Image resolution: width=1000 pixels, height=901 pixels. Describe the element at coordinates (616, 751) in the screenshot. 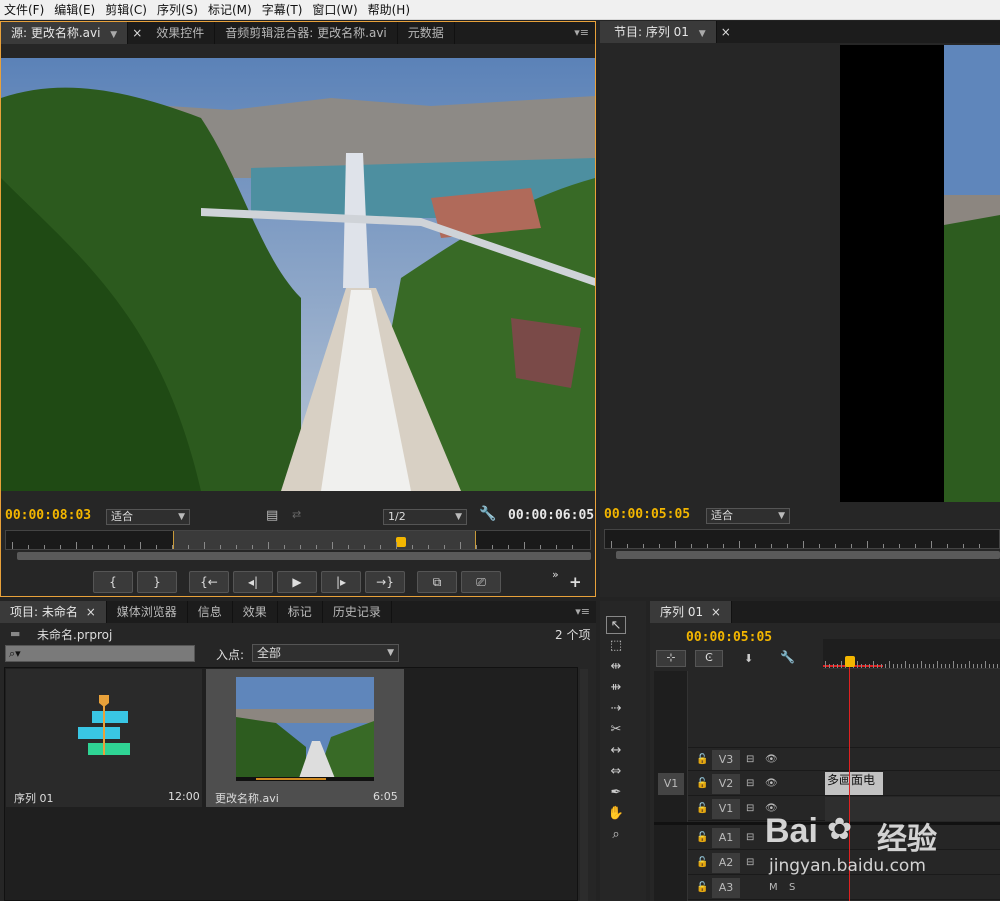

I see `slip-tool-icon: ↔` at that location.